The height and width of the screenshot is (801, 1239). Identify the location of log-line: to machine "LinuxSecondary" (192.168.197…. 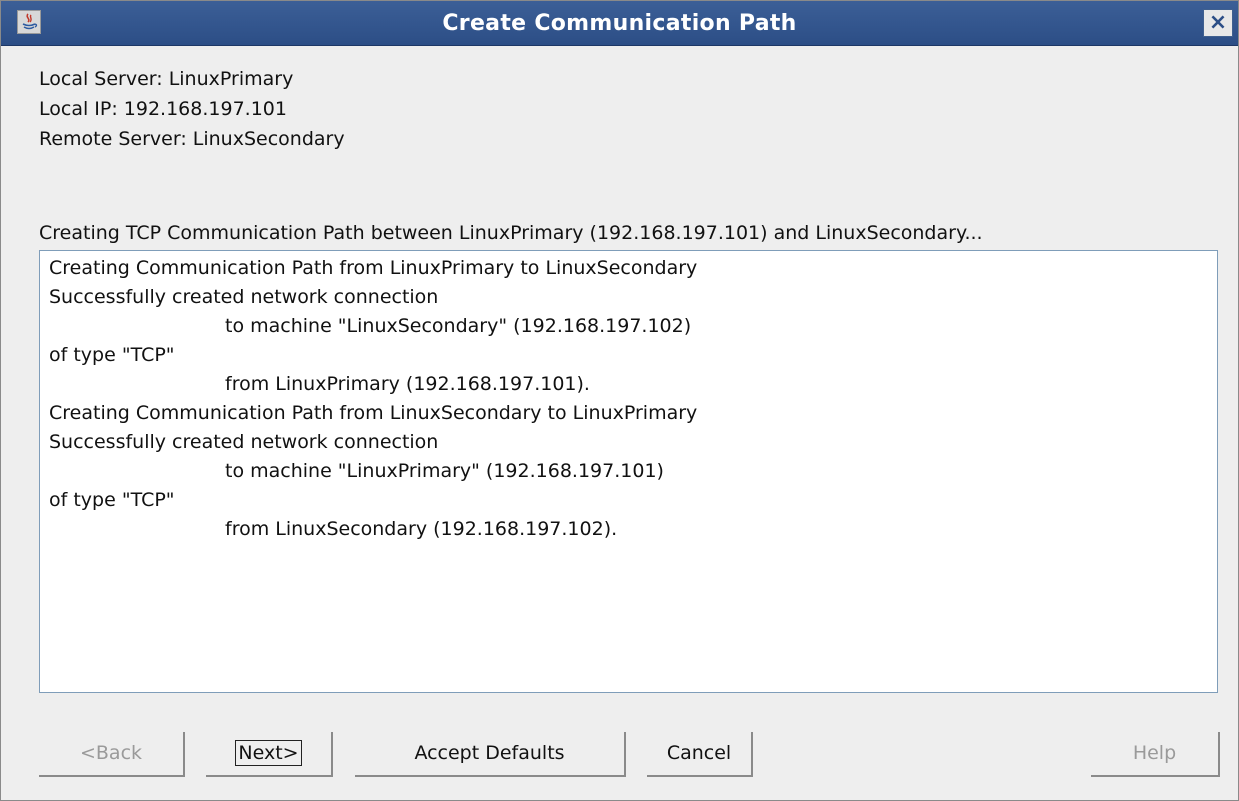
(458, 326).